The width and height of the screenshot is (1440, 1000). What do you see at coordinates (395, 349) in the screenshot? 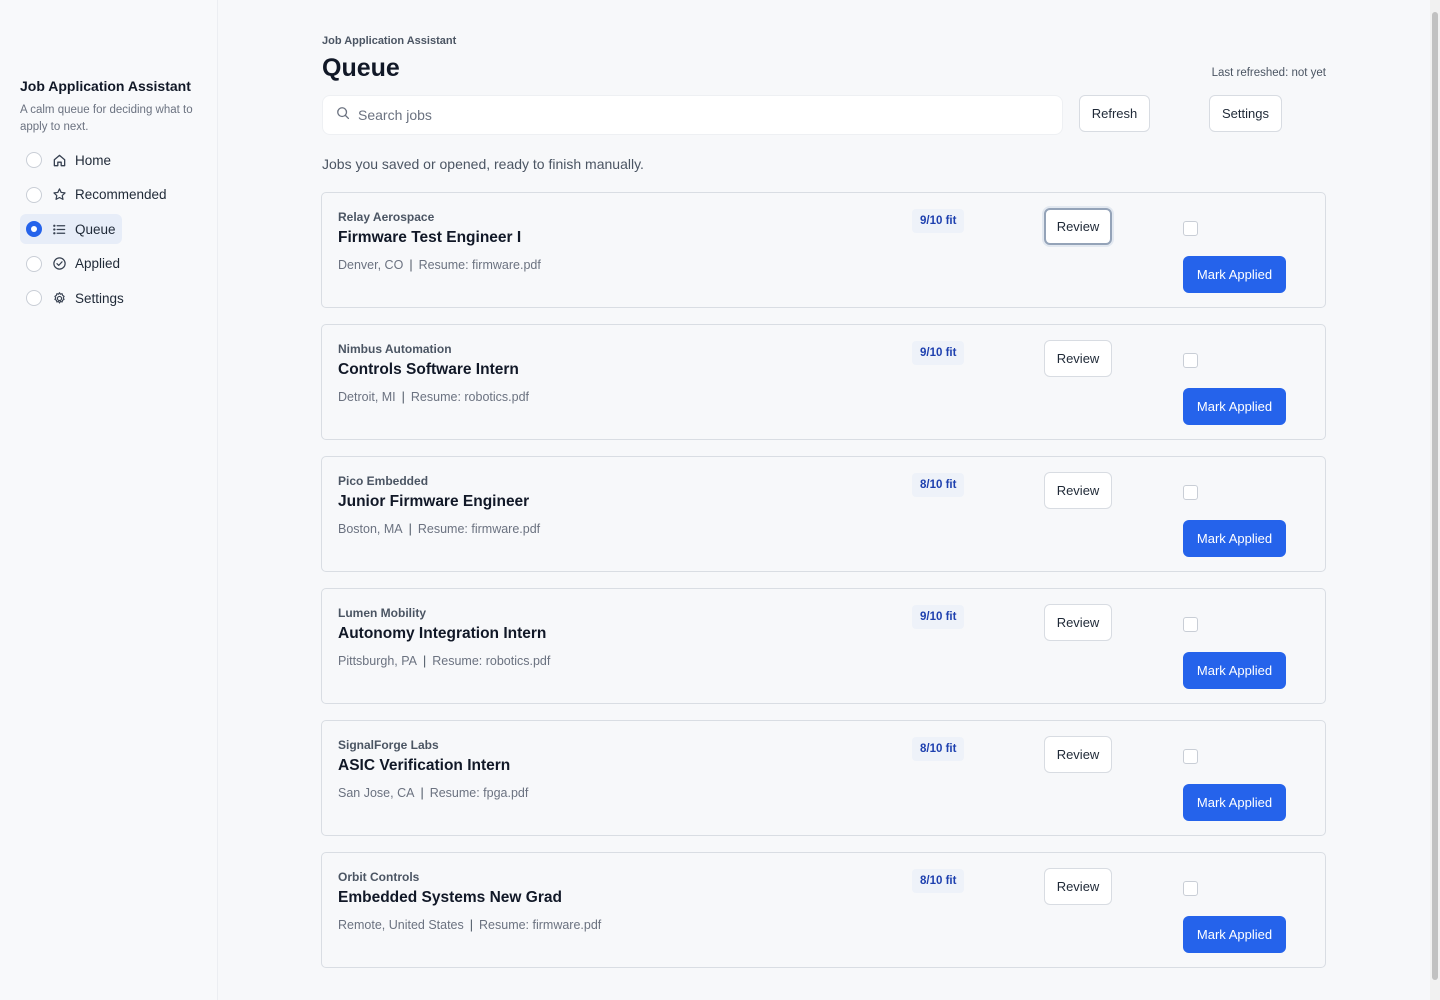
I see `job-company: Nimbus Automation` at bounding box center [395, 349].